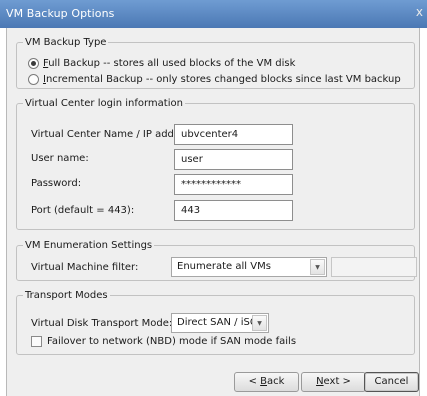 The width and height of the screenshot is (427, 396). What do you see at coordinates (66, 42) in the screenshot?
I see `backup-type-legend: VM Backup Type` at bounding box center [66, 42].